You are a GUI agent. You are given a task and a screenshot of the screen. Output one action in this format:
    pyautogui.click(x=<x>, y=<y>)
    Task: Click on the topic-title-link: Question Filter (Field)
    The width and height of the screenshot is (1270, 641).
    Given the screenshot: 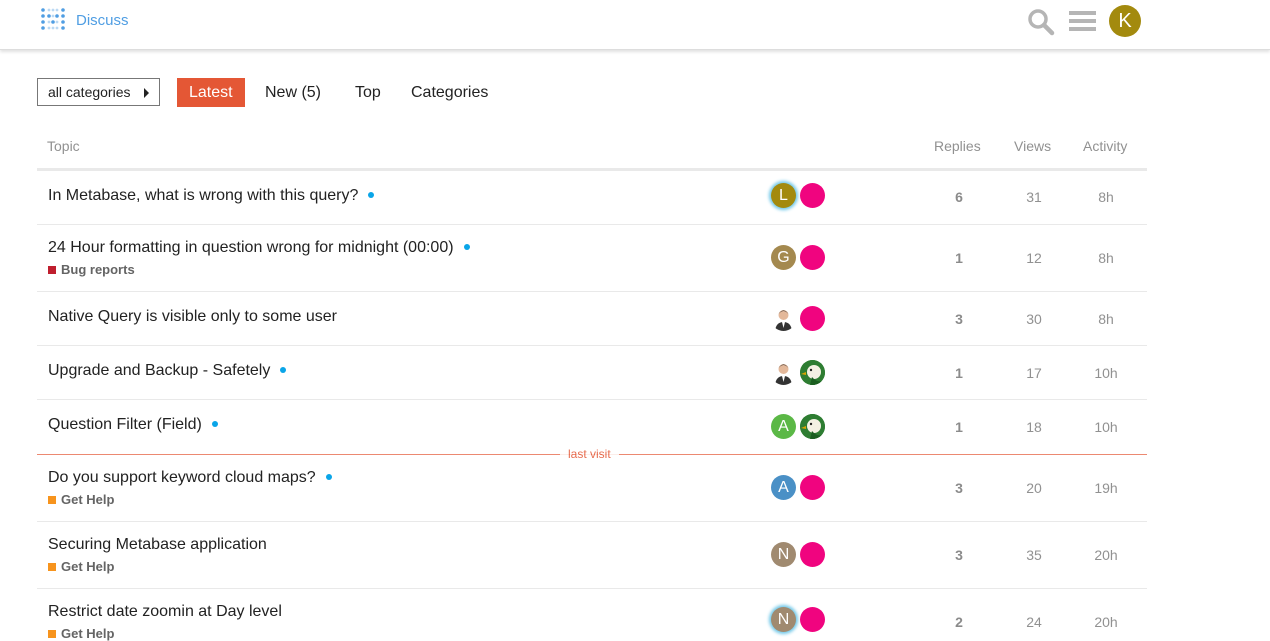 What is the action you would take?
    pyautogui.click(x=133, y=425)
    